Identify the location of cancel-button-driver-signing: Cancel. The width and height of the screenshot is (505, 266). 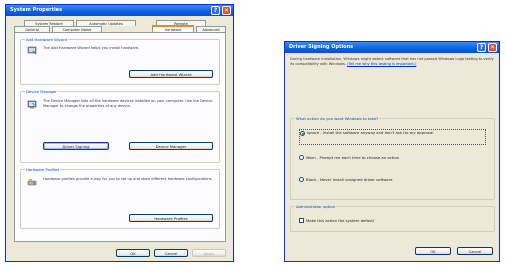
(475, 251).